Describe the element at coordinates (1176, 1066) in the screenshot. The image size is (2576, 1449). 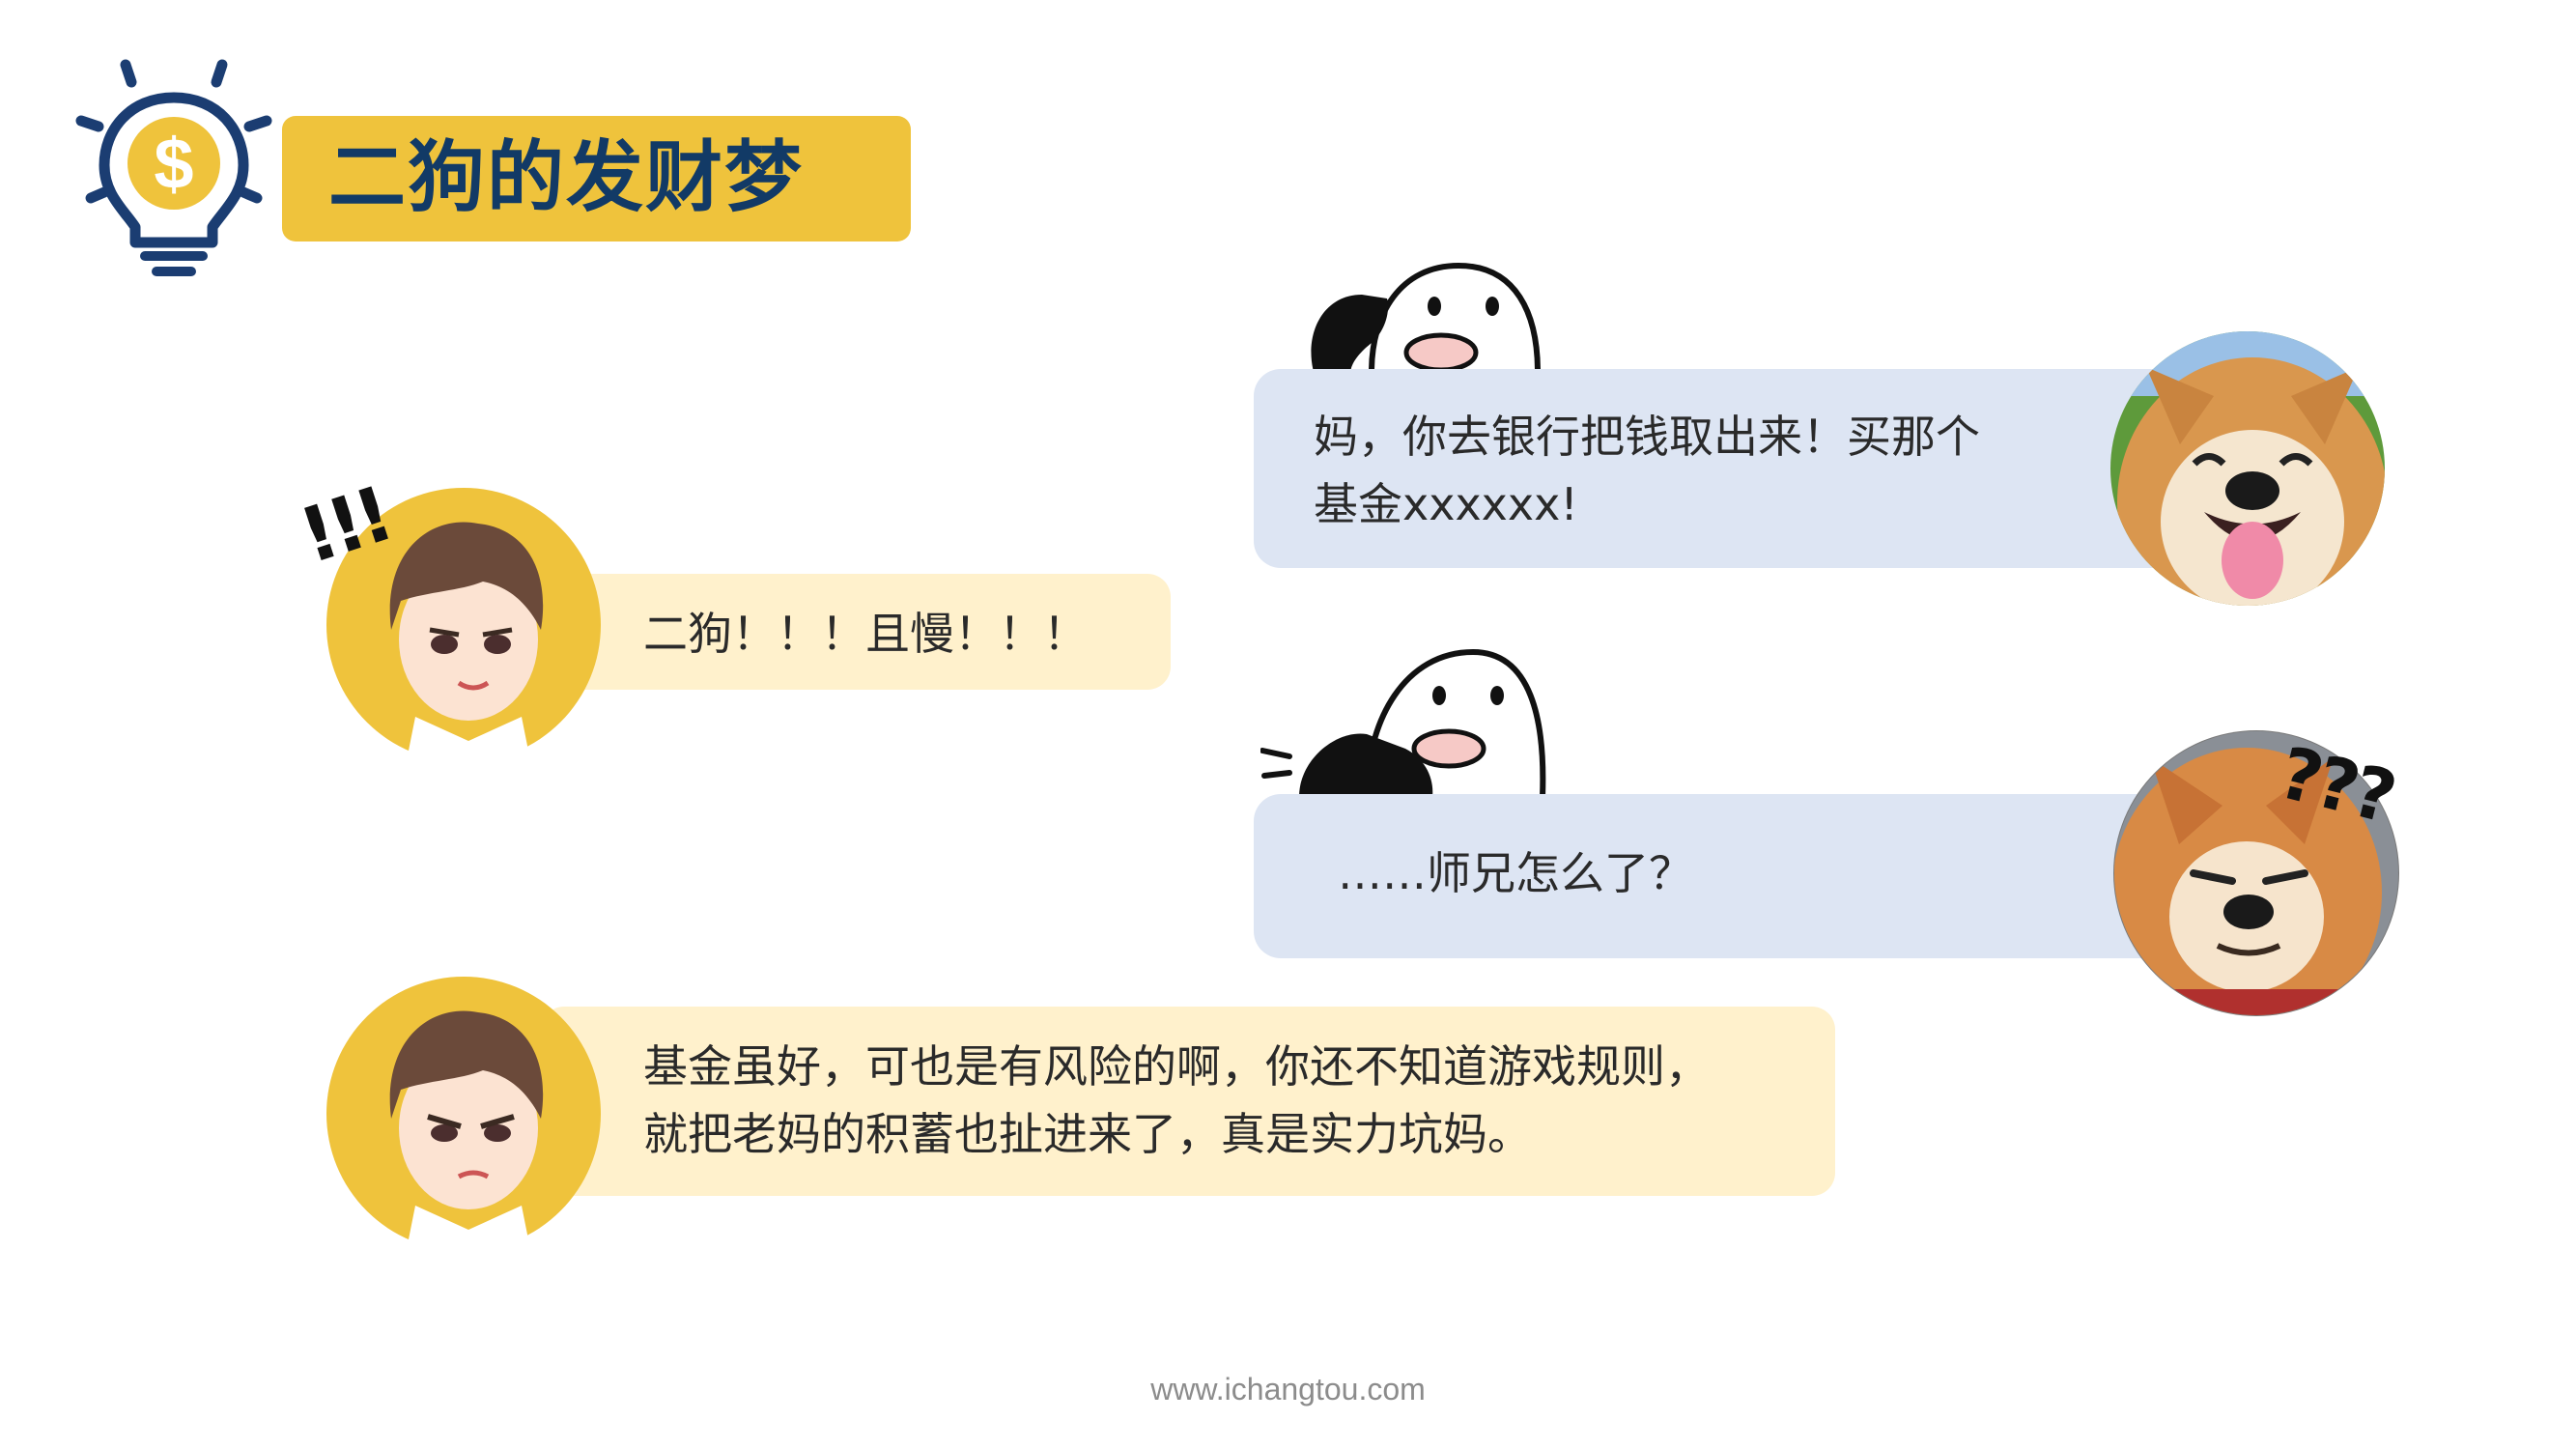
I see `message-text-4-line-1: 基金虽好，可也是有风险的啊，你还不知道游戏规则，` at that location.